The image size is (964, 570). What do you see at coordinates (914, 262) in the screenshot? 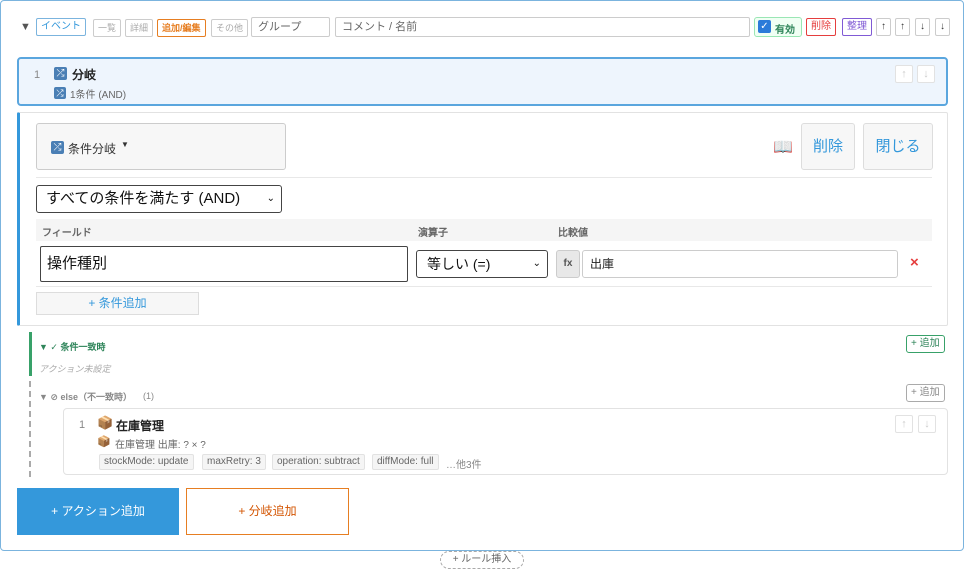
I see `remove-condition-icon: ×` at bounding box center [914, 262].